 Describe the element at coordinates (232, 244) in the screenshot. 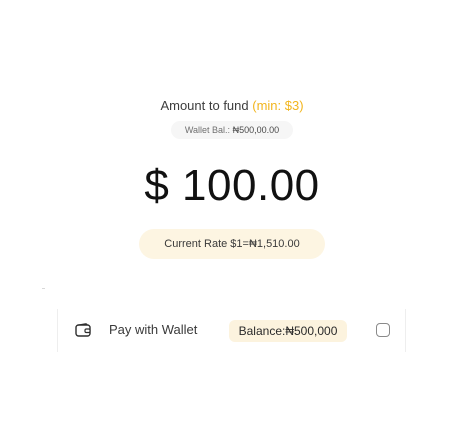

I see `exchange-rate-pill: Current Rate $1=₦1,510.00` at that location.